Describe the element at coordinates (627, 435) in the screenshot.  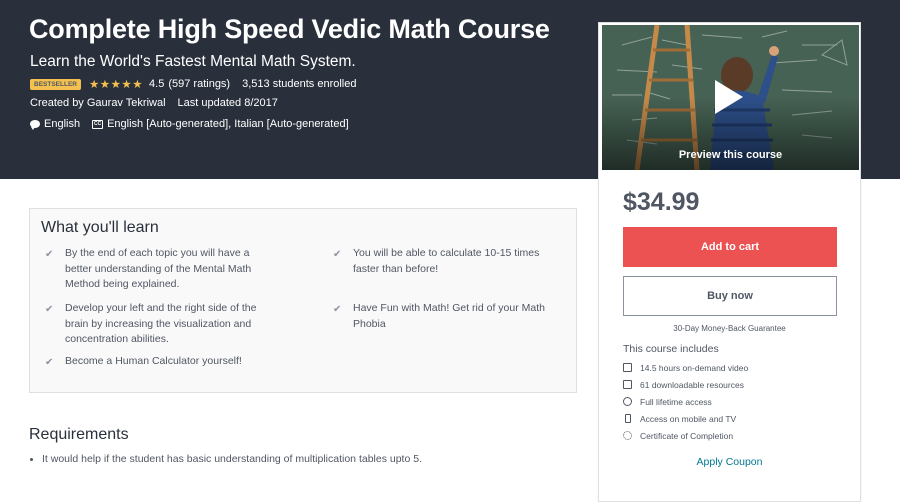
I see `certificate-icon` at that location.